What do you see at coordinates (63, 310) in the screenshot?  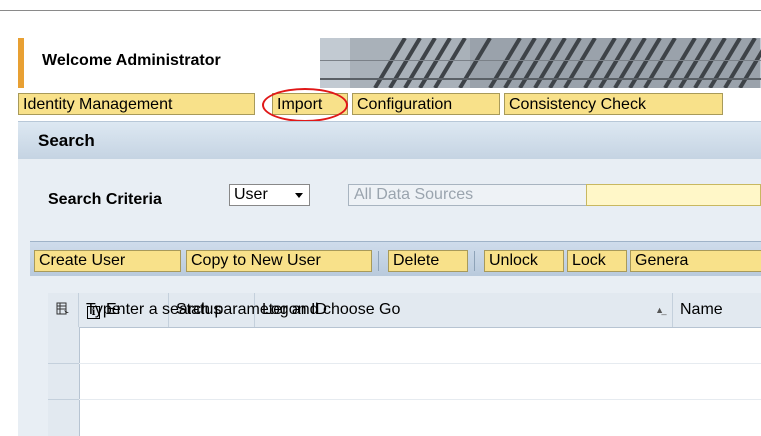 I see `table-settings-icon` at bounding box center [63, 310].